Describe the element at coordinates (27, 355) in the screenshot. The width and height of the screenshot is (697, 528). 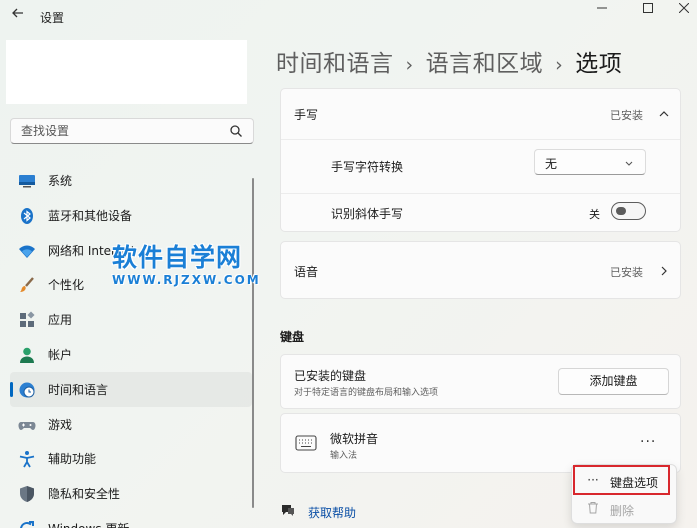
I see `person-icon` at that location.